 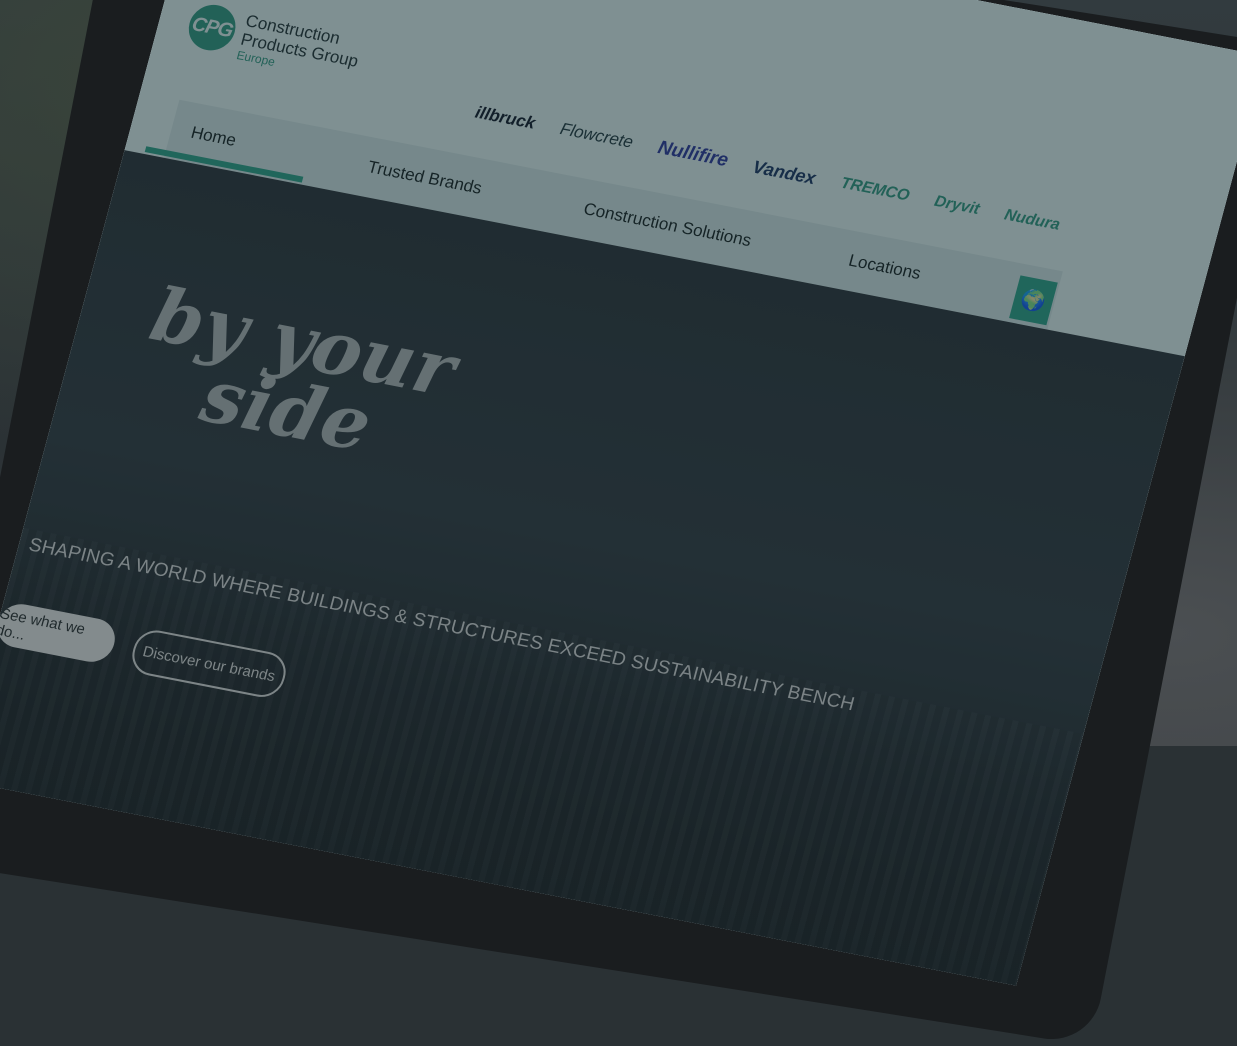 What do you see at coordinates (784, 172) in the screenshot?
I see `brand-vandex: Vandex` at bounding box center [784, 172].